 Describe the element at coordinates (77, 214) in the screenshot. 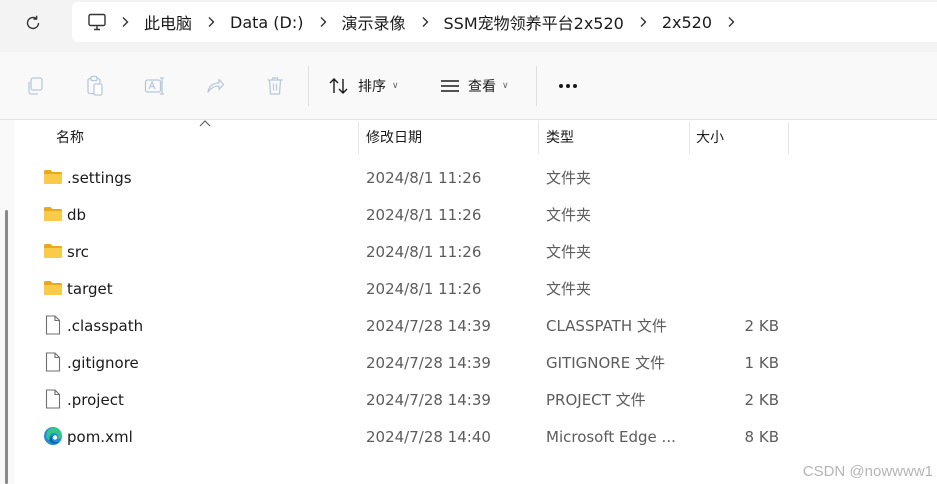

I see `file-name: db` at that location.